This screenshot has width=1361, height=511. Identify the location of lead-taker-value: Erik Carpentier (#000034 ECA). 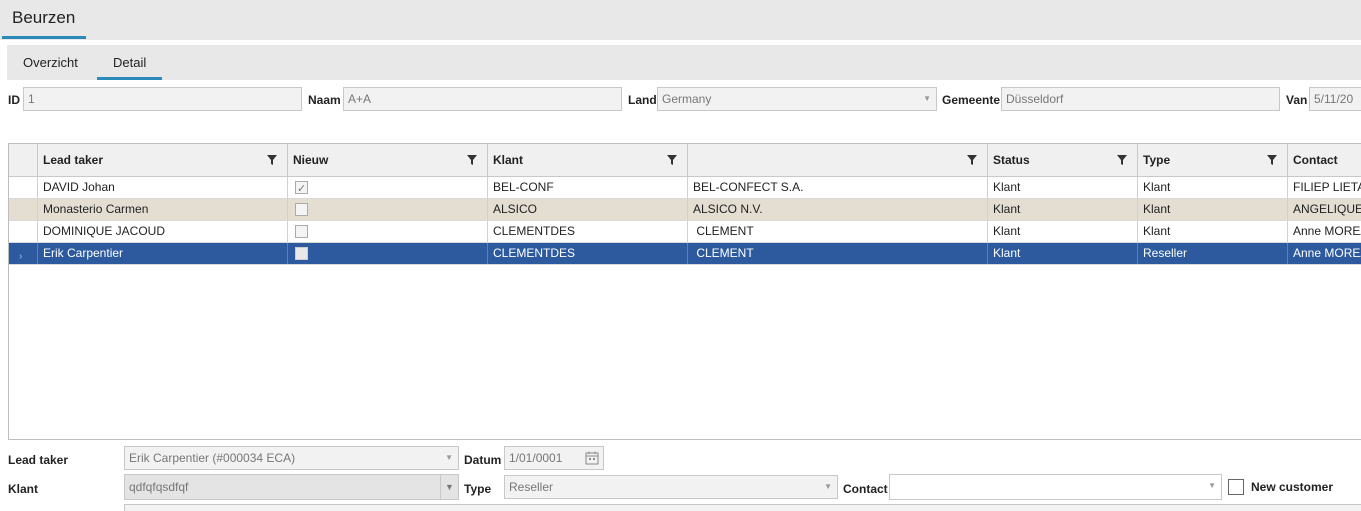
(212, 458).